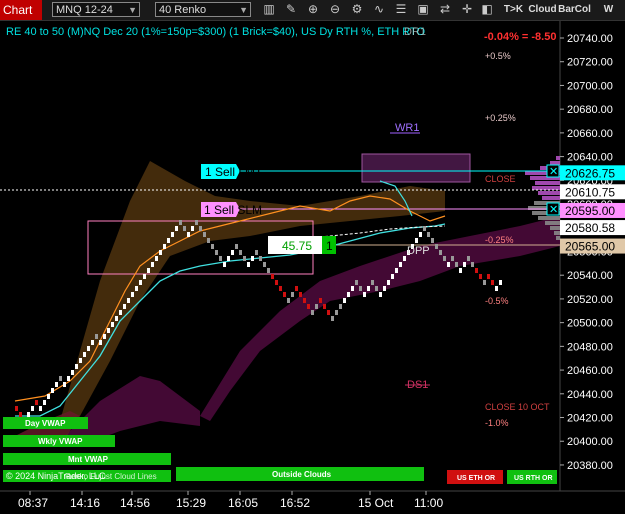 The width and height of the screenshot is (625, 514). What do you see at coordinates (417, 385) in the screenshot?
I see `ds1-label: DS1` at bounding box center [417, 385].